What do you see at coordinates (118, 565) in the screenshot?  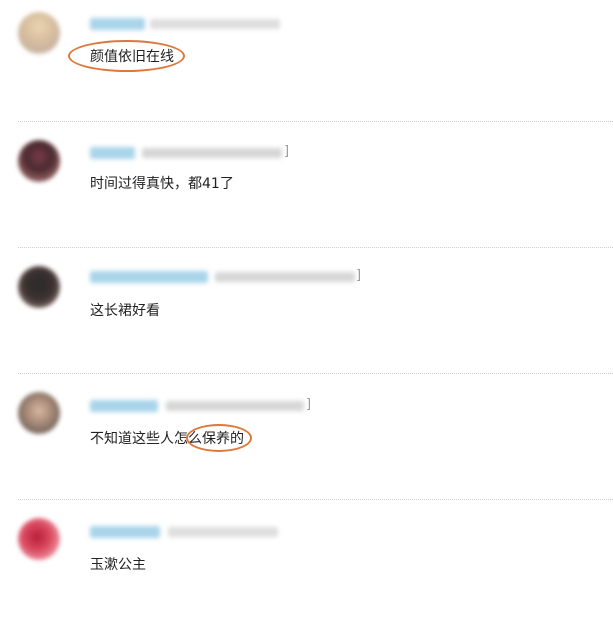 I see `comment-text: 玉漱公主` at bounding box center [118, 565].